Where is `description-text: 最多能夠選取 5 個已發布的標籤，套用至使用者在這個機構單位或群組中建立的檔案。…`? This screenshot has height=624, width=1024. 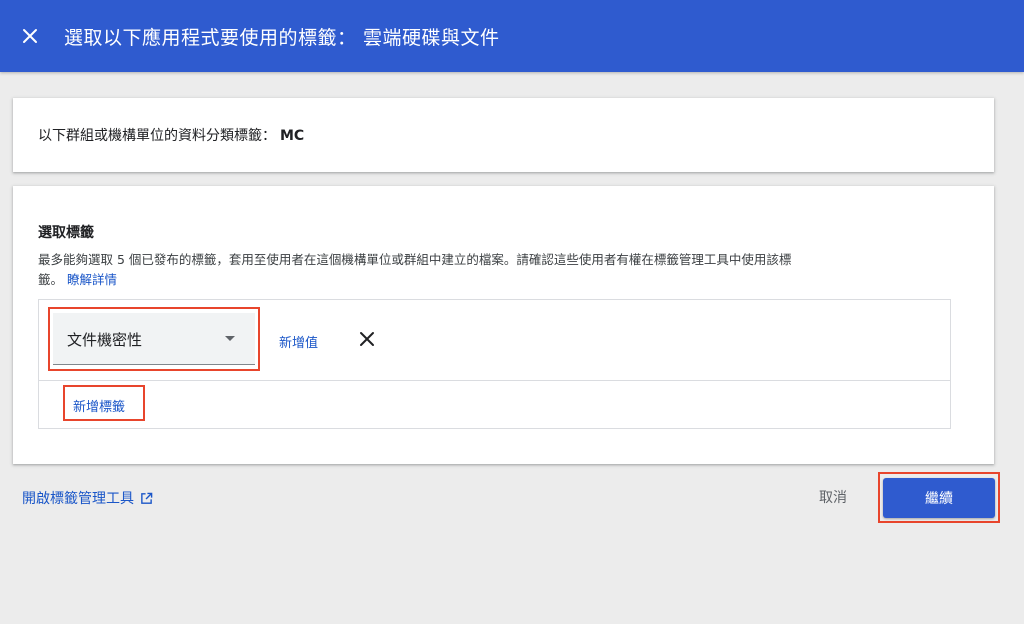
description-text: 最多能夠選取 5 個已發布的標籤，套用至使用者在這個機構單位或群組中建立的檔案。… is located at coordinates (415, 269).